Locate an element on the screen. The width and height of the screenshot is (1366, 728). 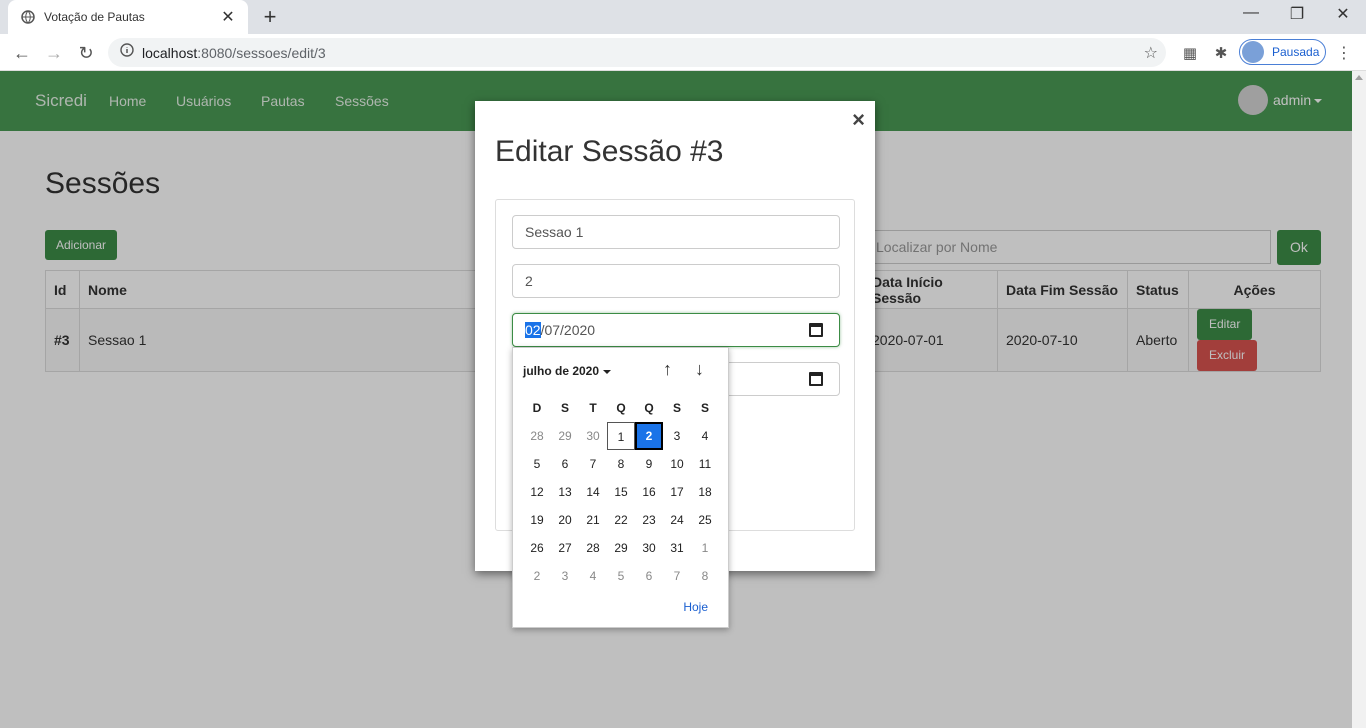
tab-close-icon: ✕ is located at coordinates (228, 17).